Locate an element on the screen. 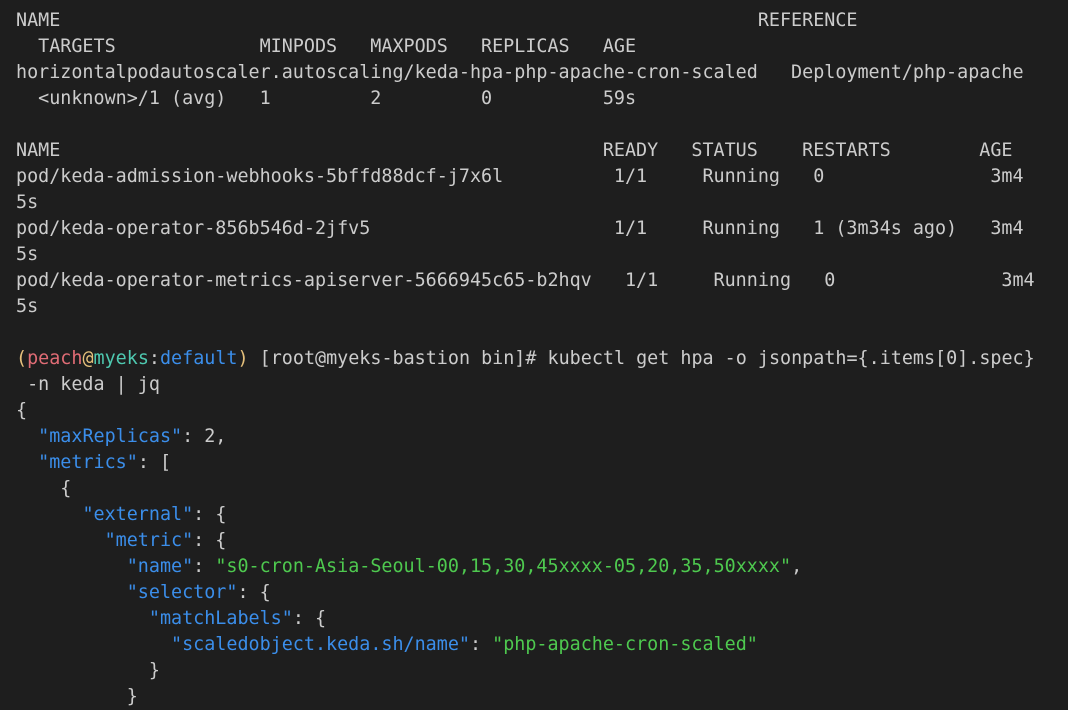 This screenshot has width=1068, height=710. json-comma: , is located at coordinates (797, 566).